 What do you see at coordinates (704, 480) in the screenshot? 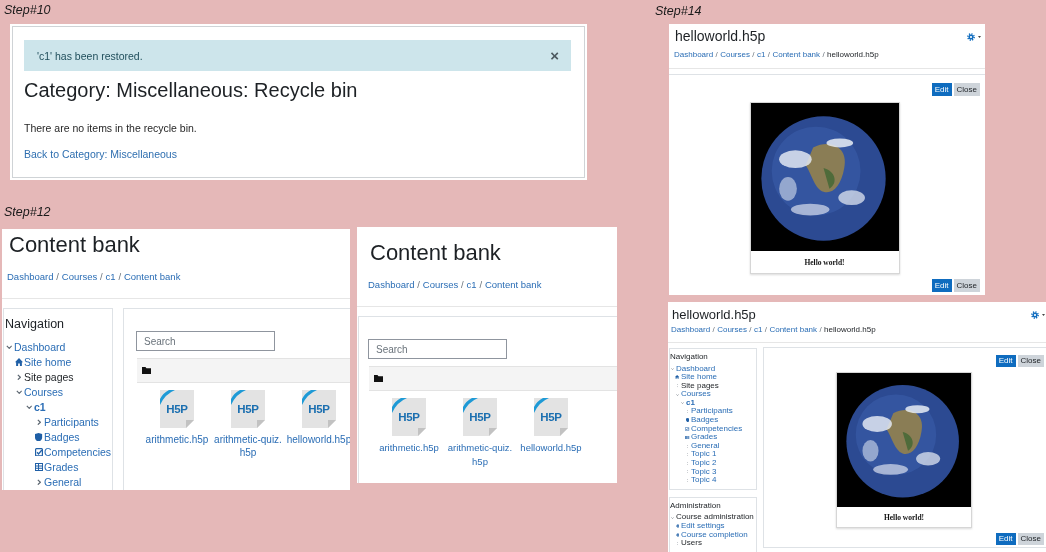
I see `nav-link: Topic 4` at bounding box center [704, 480].